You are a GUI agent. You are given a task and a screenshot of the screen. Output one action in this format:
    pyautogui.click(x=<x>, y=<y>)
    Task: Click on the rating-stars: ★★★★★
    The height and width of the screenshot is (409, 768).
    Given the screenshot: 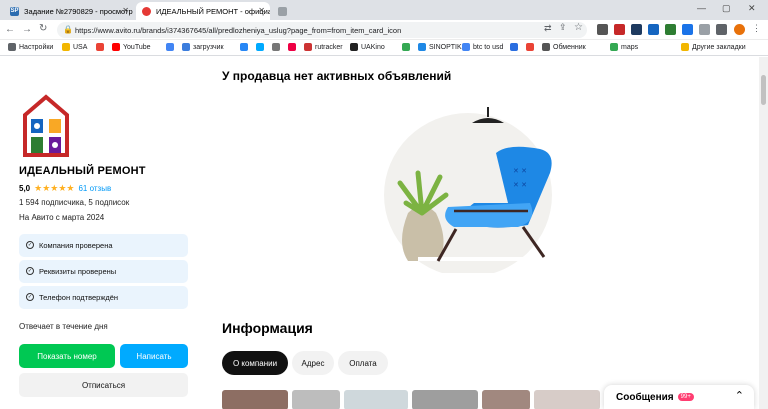 What is the action you would take?
    pyautogui.click(x=54, y=188)
    